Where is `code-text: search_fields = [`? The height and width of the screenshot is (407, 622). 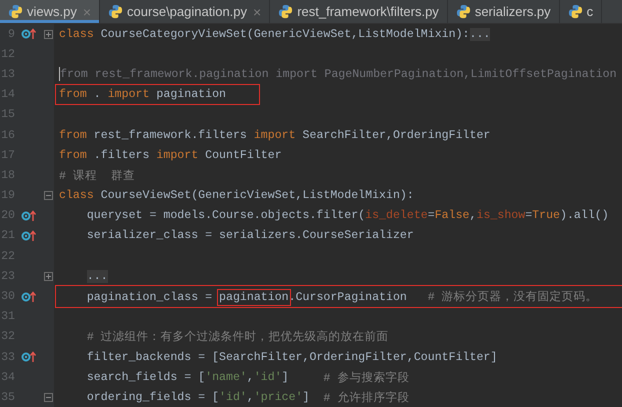 code-text: search_fields = [ is located at coordinates (146, 377).